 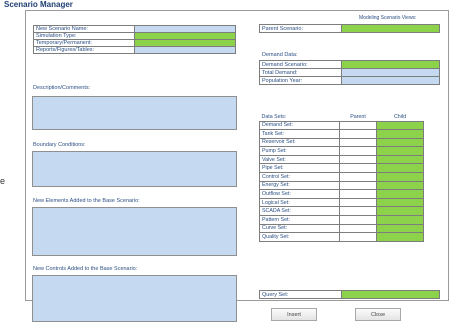 I want to click on data-set-row: Logical Set:, so click(x=341, y=202).